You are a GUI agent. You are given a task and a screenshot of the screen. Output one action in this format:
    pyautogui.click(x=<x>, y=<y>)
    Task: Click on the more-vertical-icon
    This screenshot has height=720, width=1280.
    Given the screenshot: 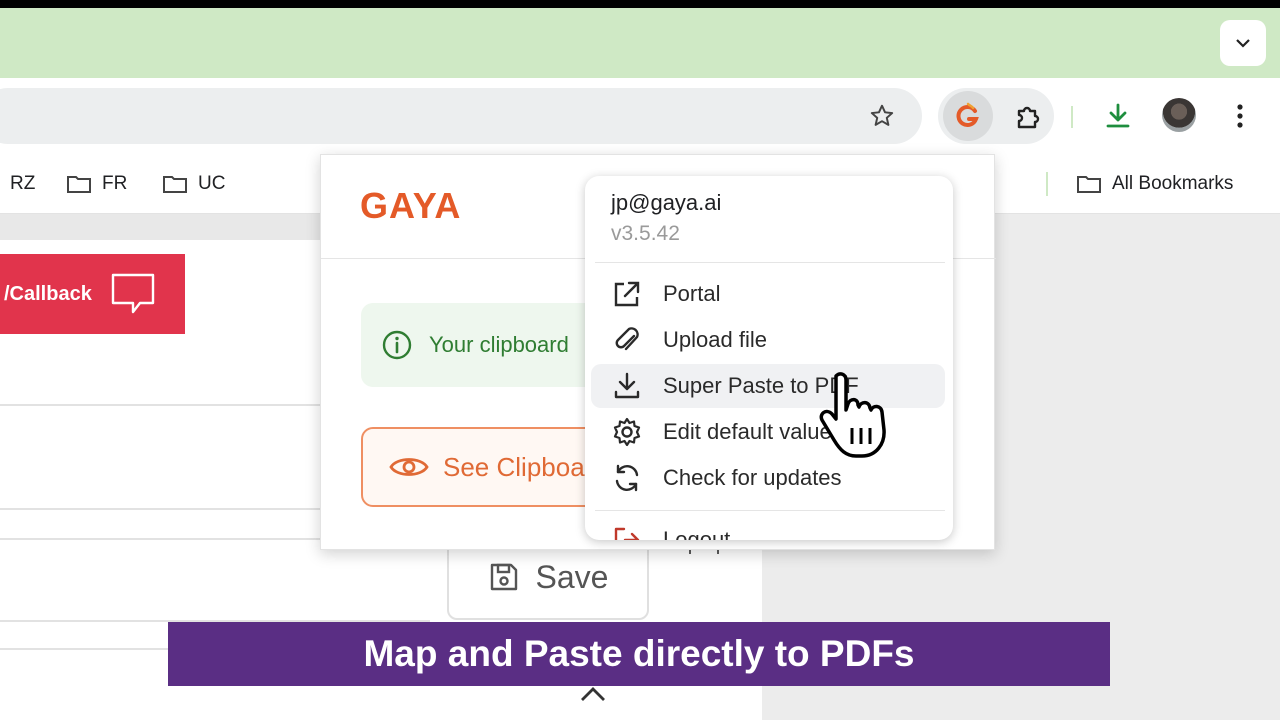 What is the action you would take?
    pyautogui.click(x=1240, y=116)
    